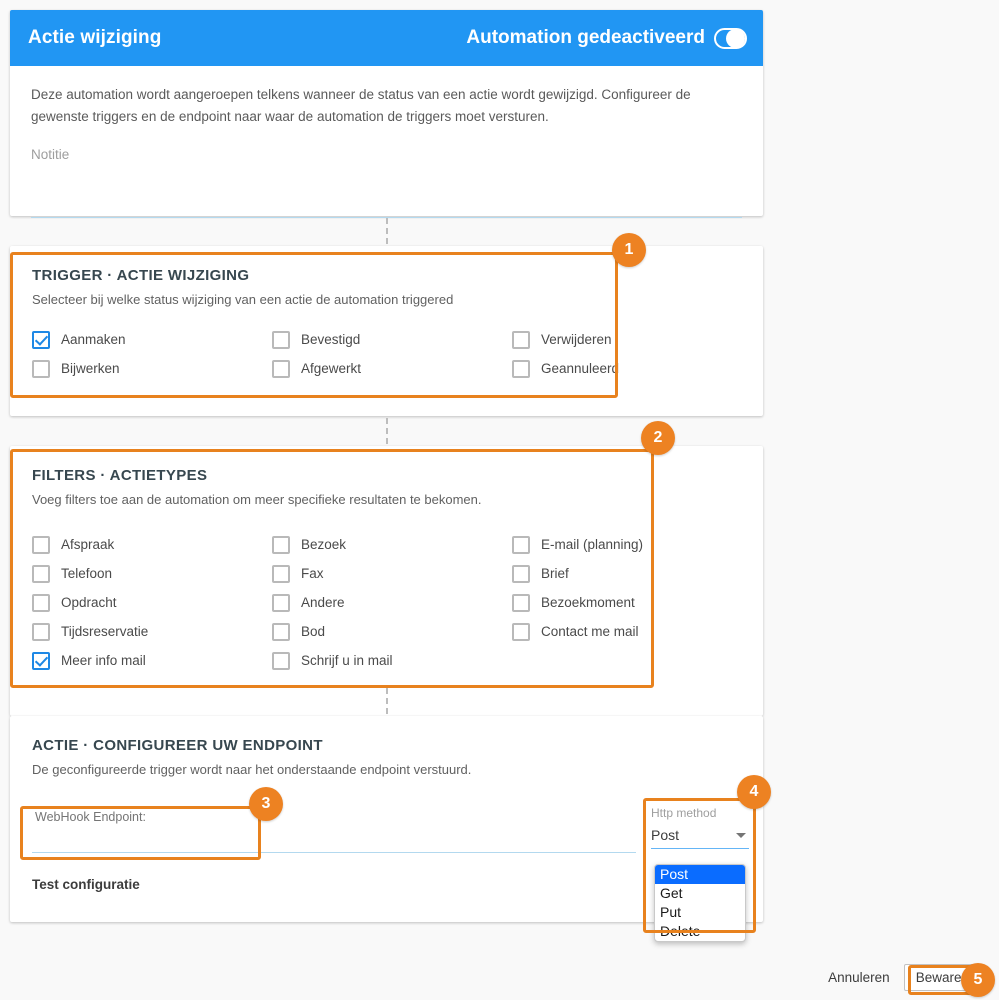 The width and height of the screenshot is (999, 1000). I want to click on checkbox-tijdsreservatie: Tijdsreservatie, so click(152, 631).